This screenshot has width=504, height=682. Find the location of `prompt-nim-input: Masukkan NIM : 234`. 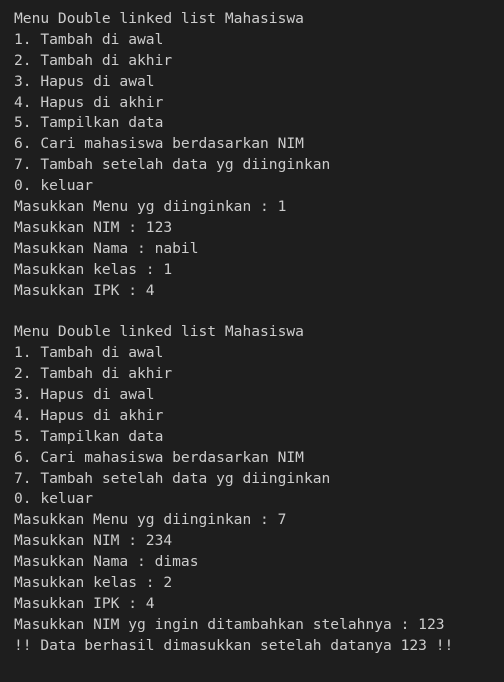

prompt-nim-input: Masukkan NIM : 234 is located at coordinates (93, 541).